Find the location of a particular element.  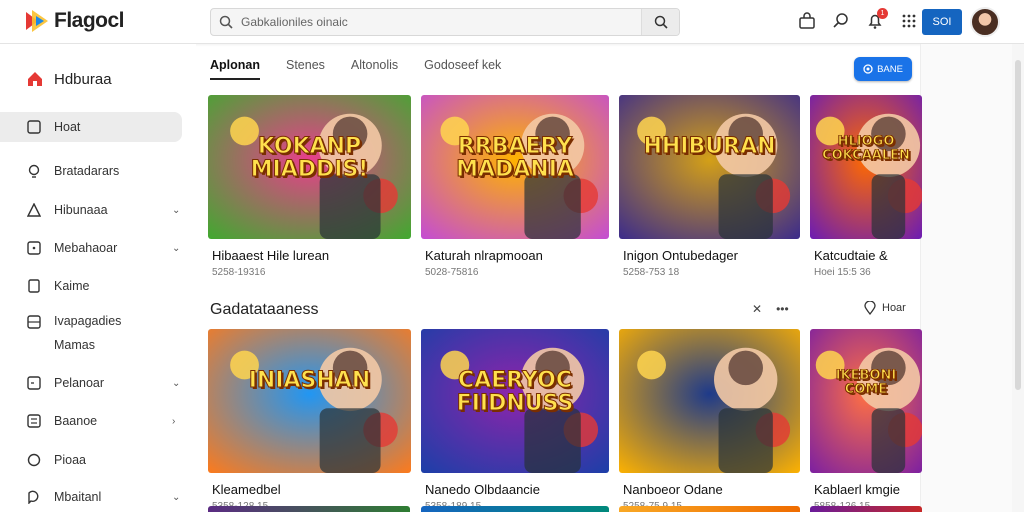

sidebar-item-bratadarars: Bratadarars is located at coordinates (98, 171).